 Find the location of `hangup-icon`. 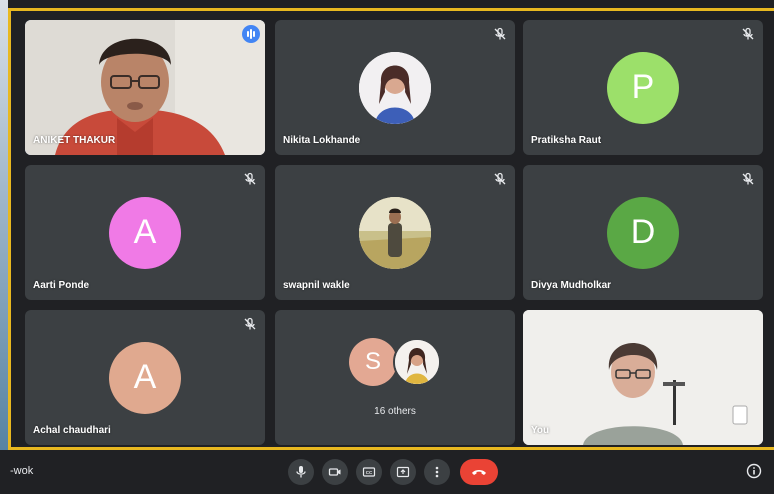

hangup-icon is located at coordinates (479, 472).